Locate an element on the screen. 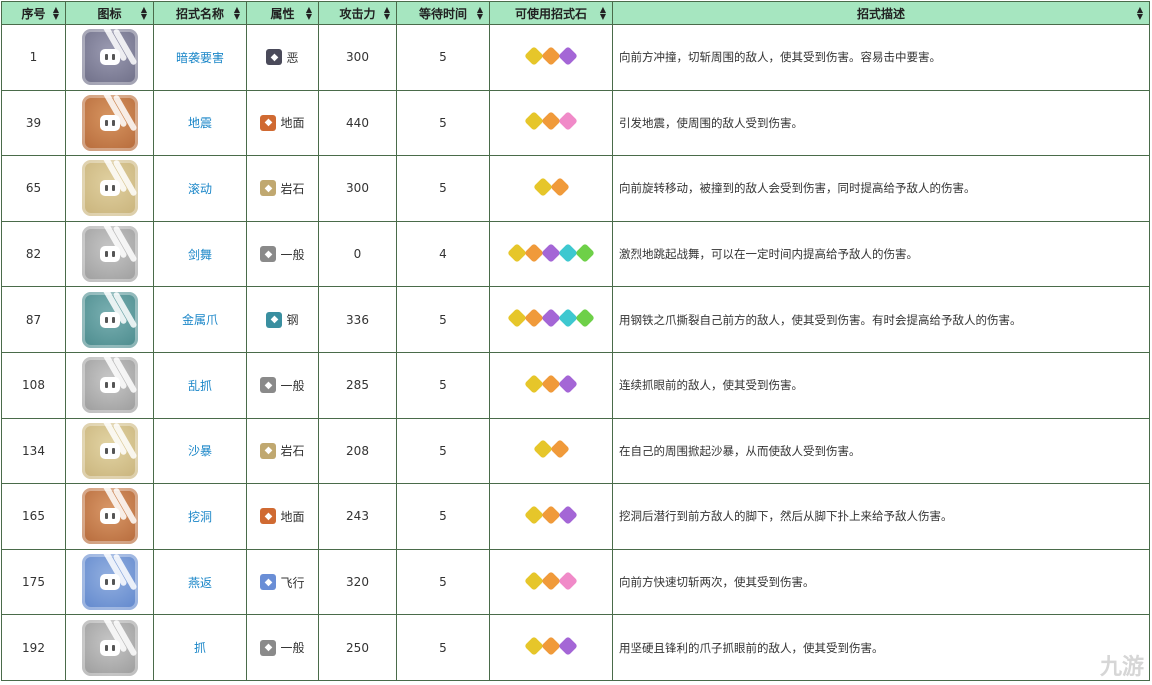  cell-move-name: 暗袭要害 is located at coordinates (200, 57).